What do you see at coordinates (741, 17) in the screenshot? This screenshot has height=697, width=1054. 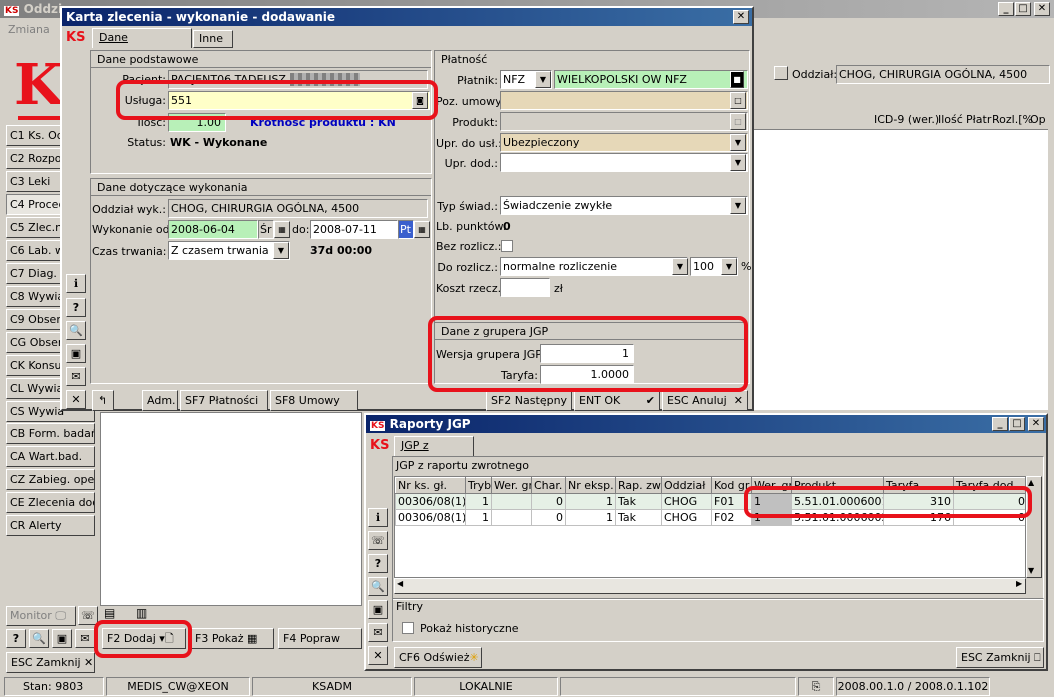 I see `dialog-close-button: ✕` at bounding box center [741, 17].